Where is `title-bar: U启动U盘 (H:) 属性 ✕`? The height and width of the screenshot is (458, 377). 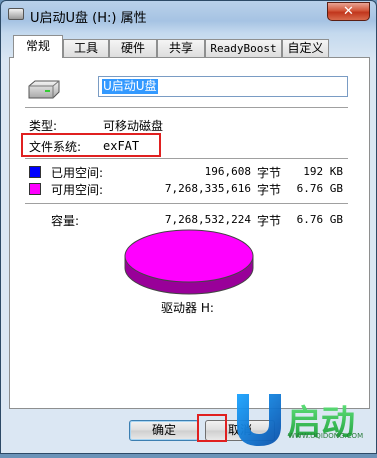 title-bar: U启动U盘 (H:) 属性 ✕ is located at coordinates (188, 15).